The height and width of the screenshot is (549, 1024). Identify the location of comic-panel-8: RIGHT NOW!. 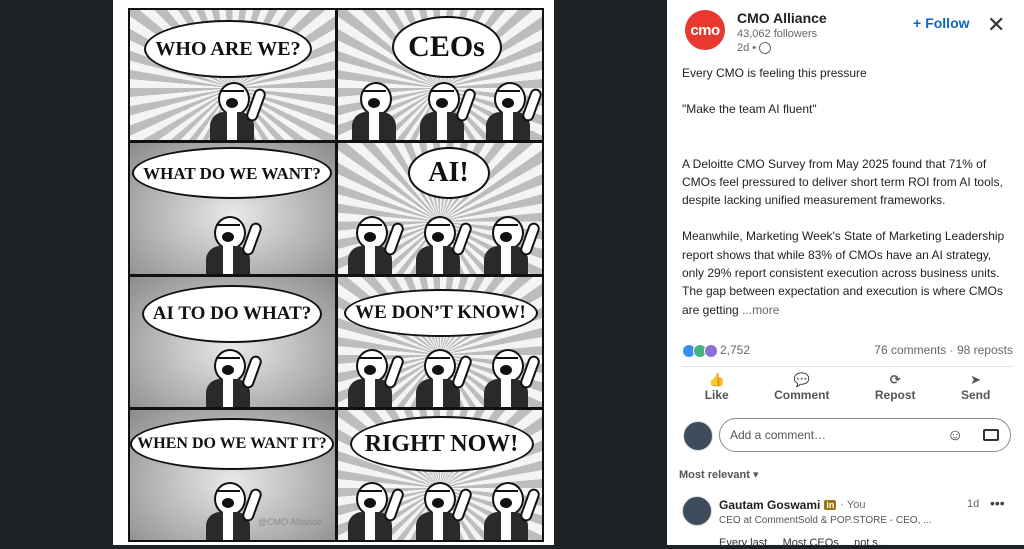
(439, 474).